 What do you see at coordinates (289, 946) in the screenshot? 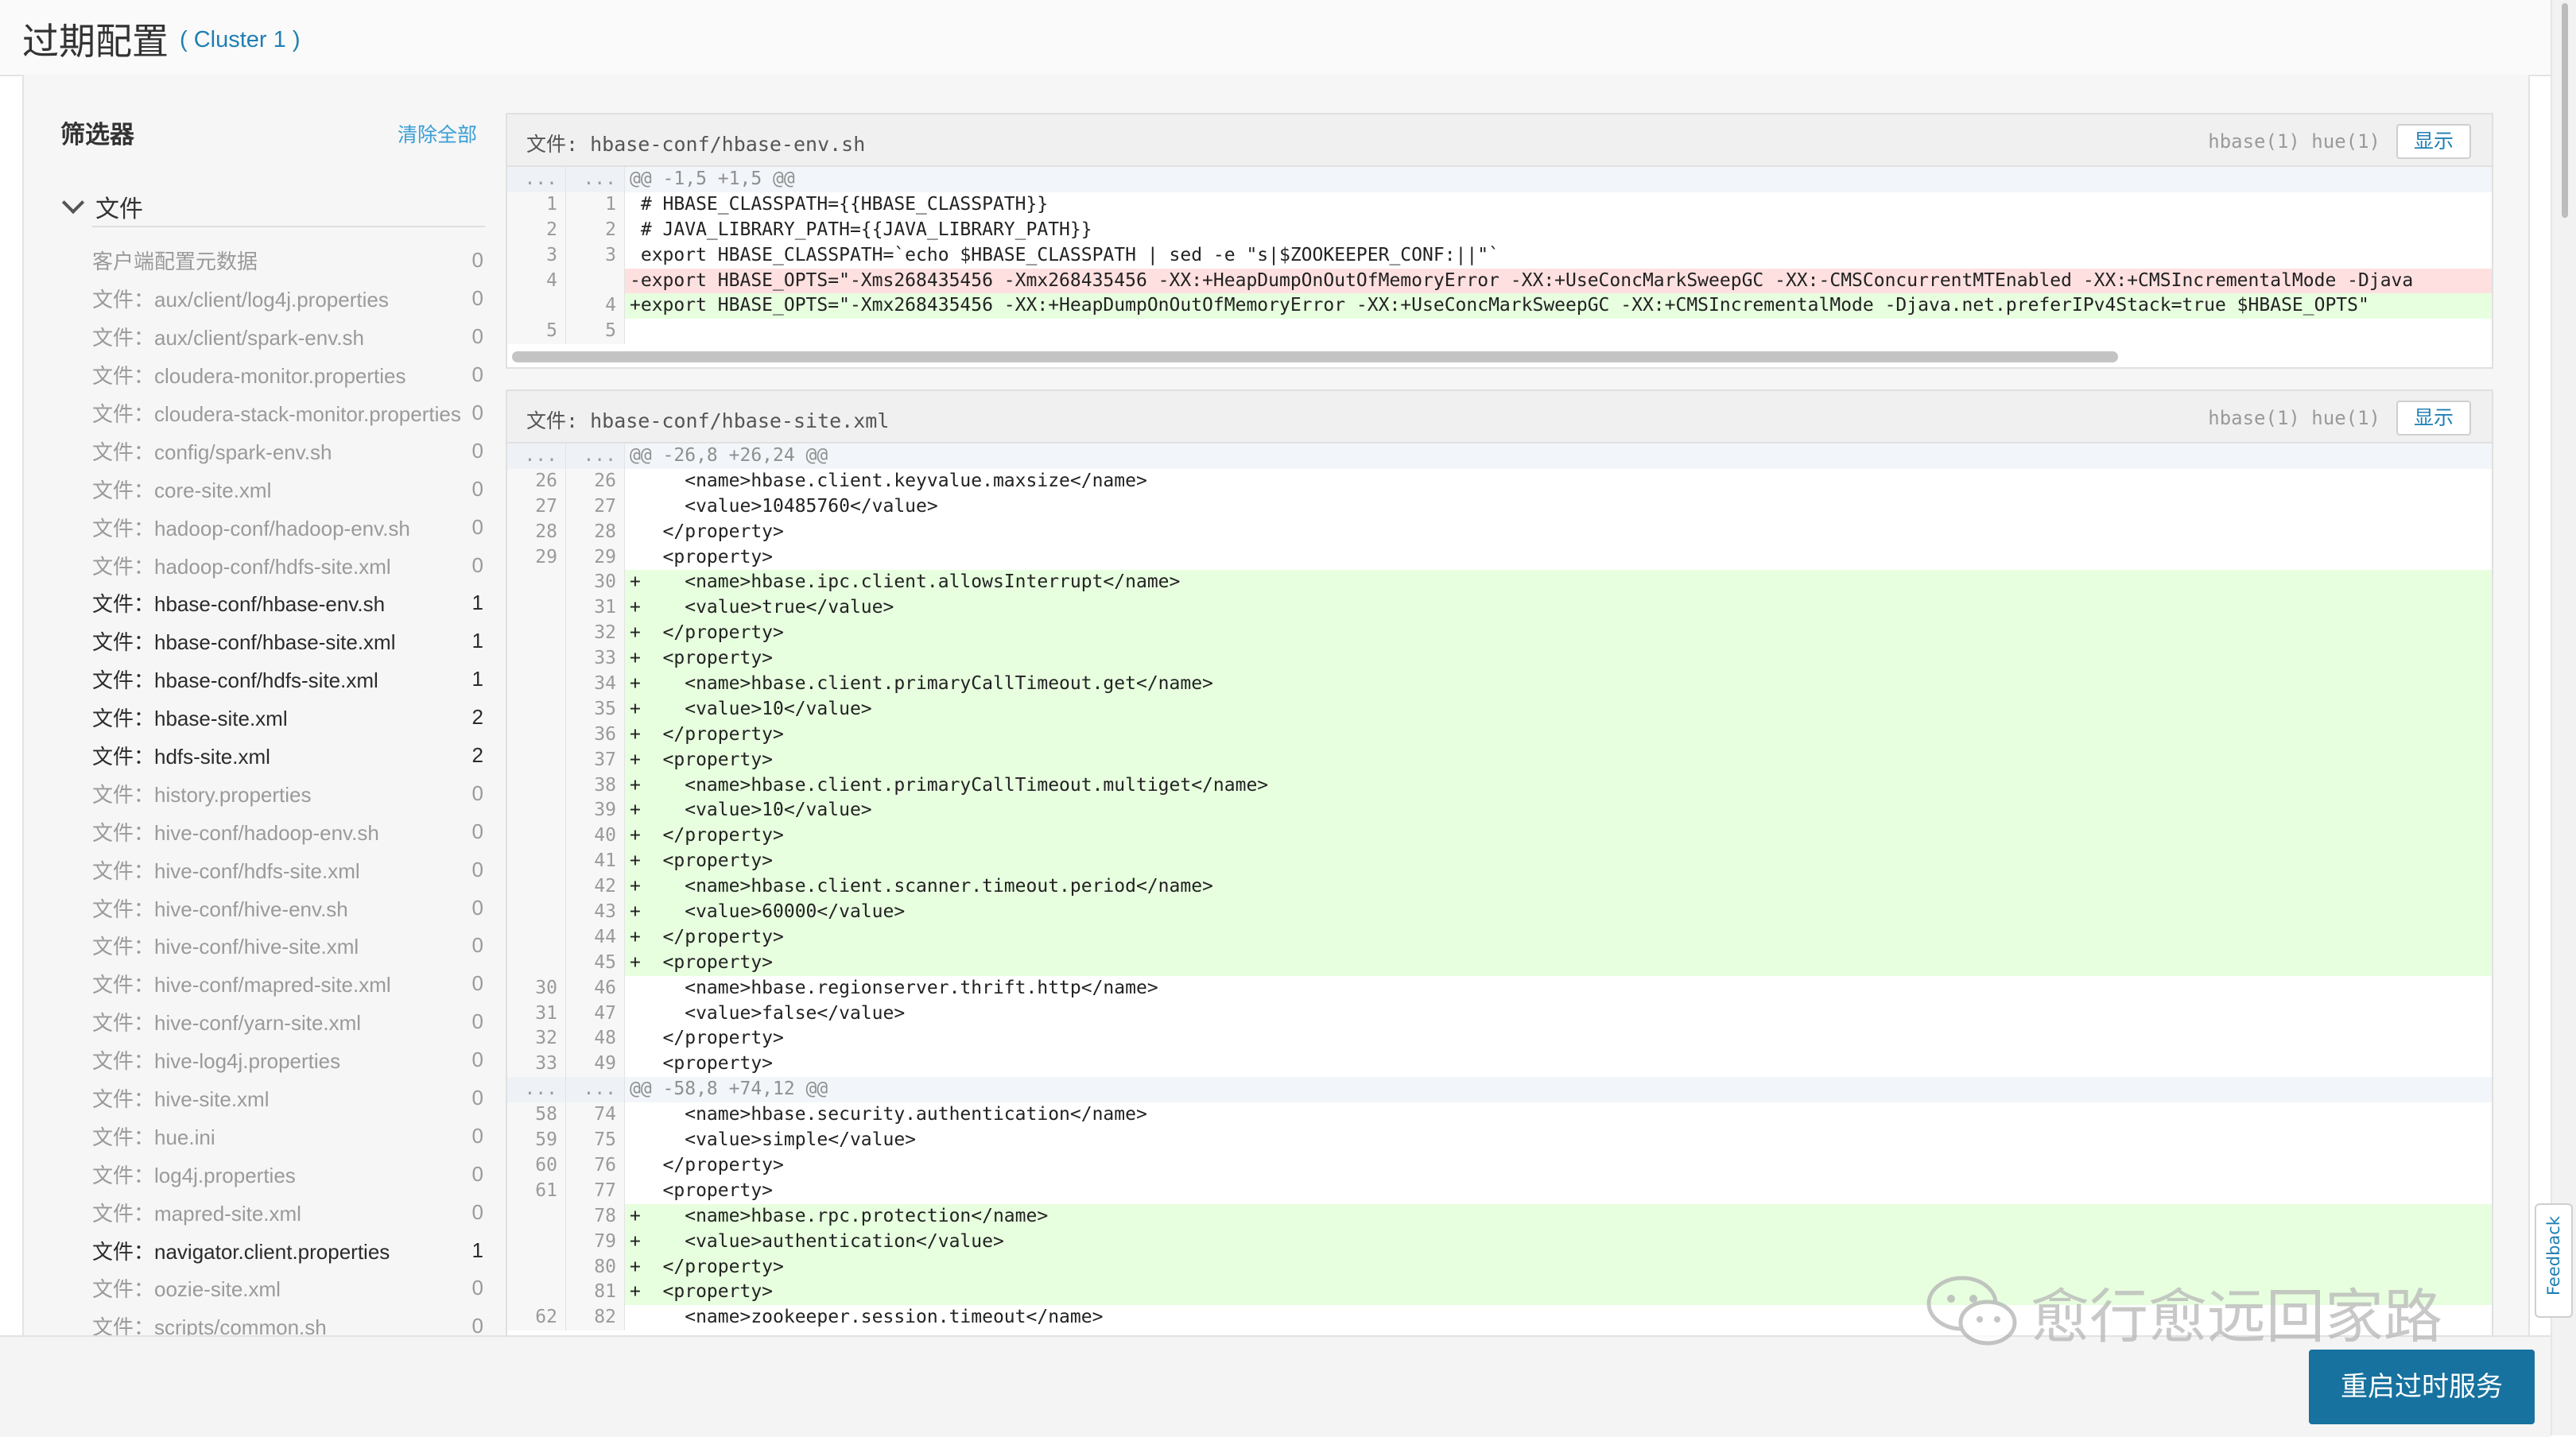
I see `file-filter-item: 文件：hive-conf/hive-site.xml 0` at bounding box center [289, 946].